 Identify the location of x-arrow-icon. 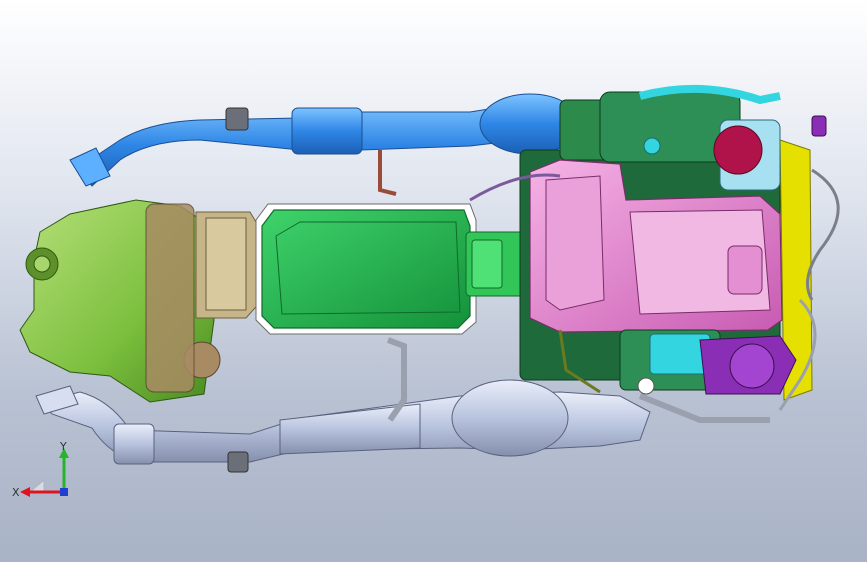
(25, 492).